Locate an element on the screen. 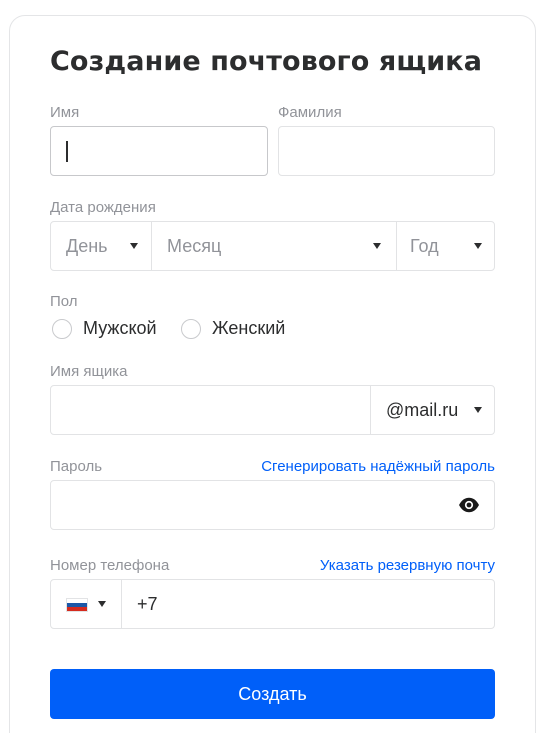 This screenshot has width=538, height=733. country-select is located at coordinates (86, 604).